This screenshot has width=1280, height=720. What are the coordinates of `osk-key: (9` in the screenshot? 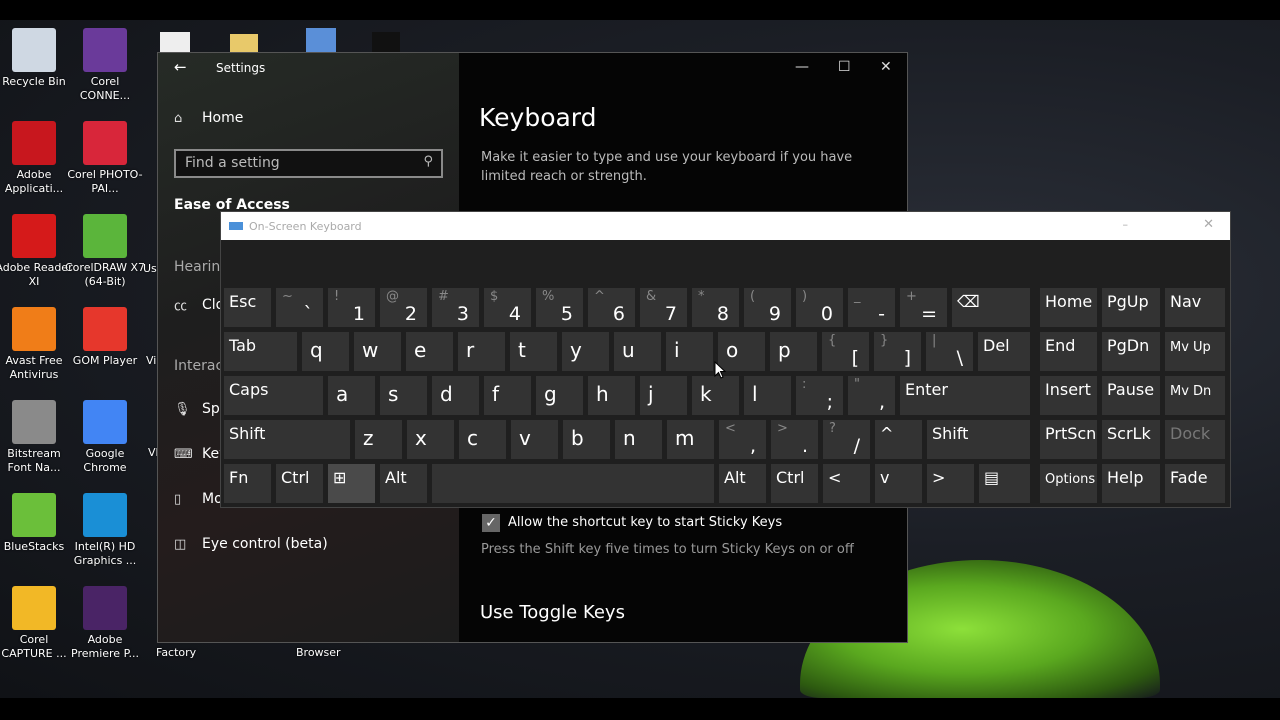 It's located at (767, 307).